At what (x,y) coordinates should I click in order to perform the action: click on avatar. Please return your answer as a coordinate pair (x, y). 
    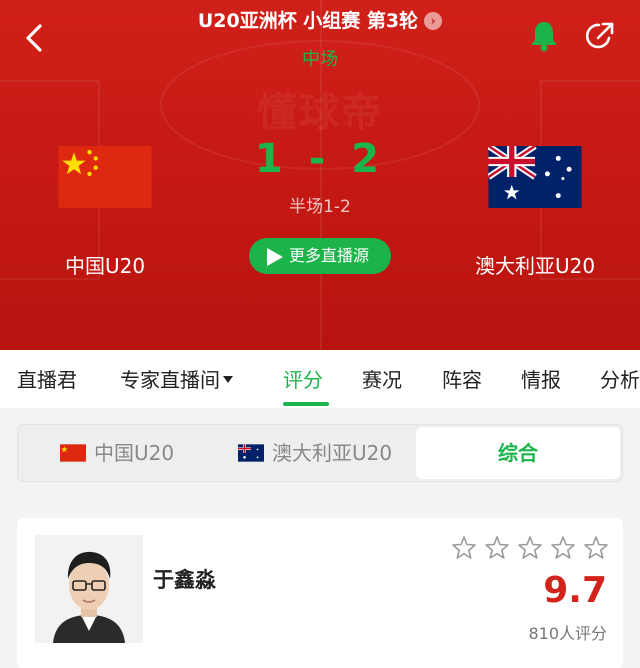
    Looking at the image, I should click on (89, 589).